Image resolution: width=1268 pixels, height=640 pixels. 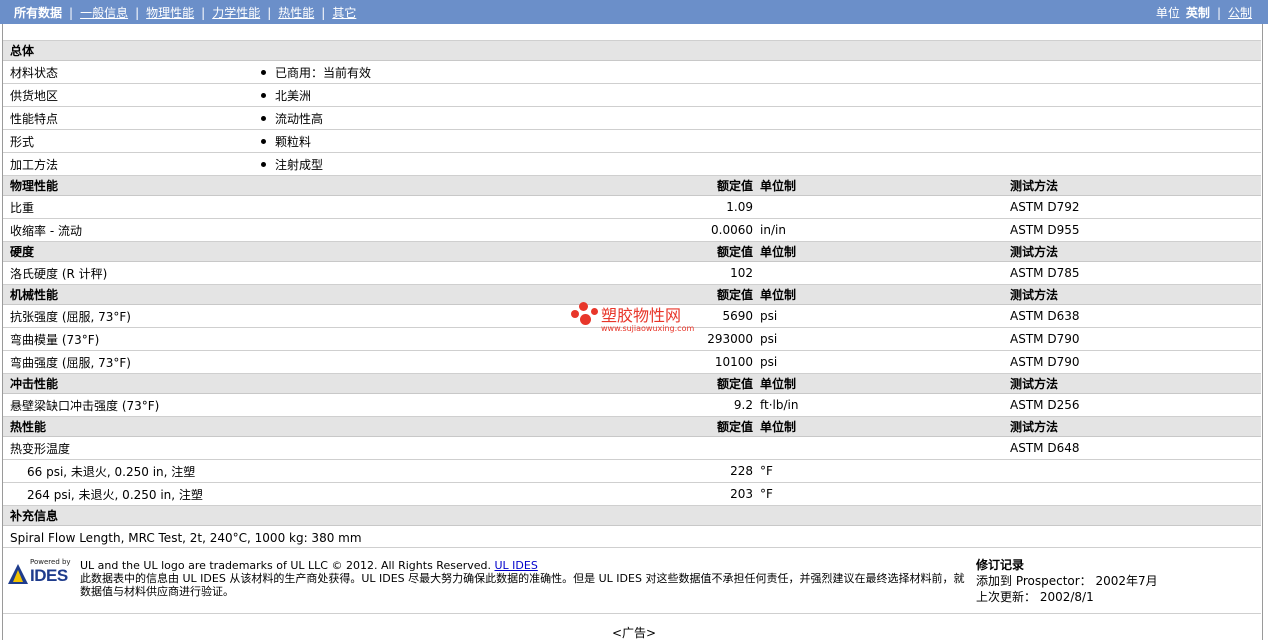 What do you see at coordinates (323, 72) in the screenshot?
I see `value-text: 已商用：当前有效` at bounding box center [323, 72].